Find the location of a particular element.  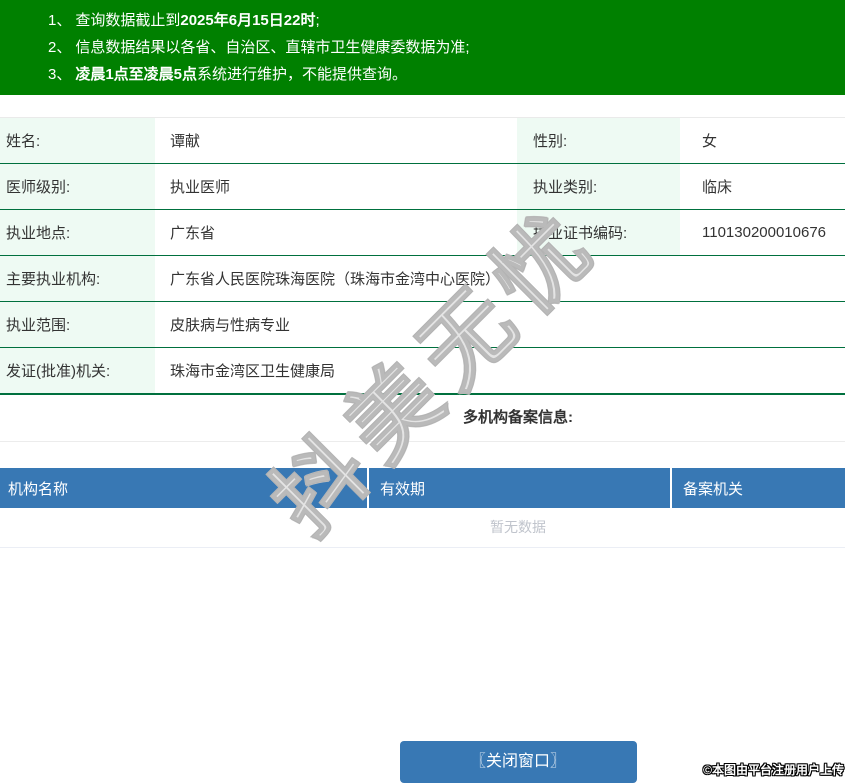

notice-line-1: 1、 查询数据截止到2025年6月15日22时; is located at coordinates (446, 20).